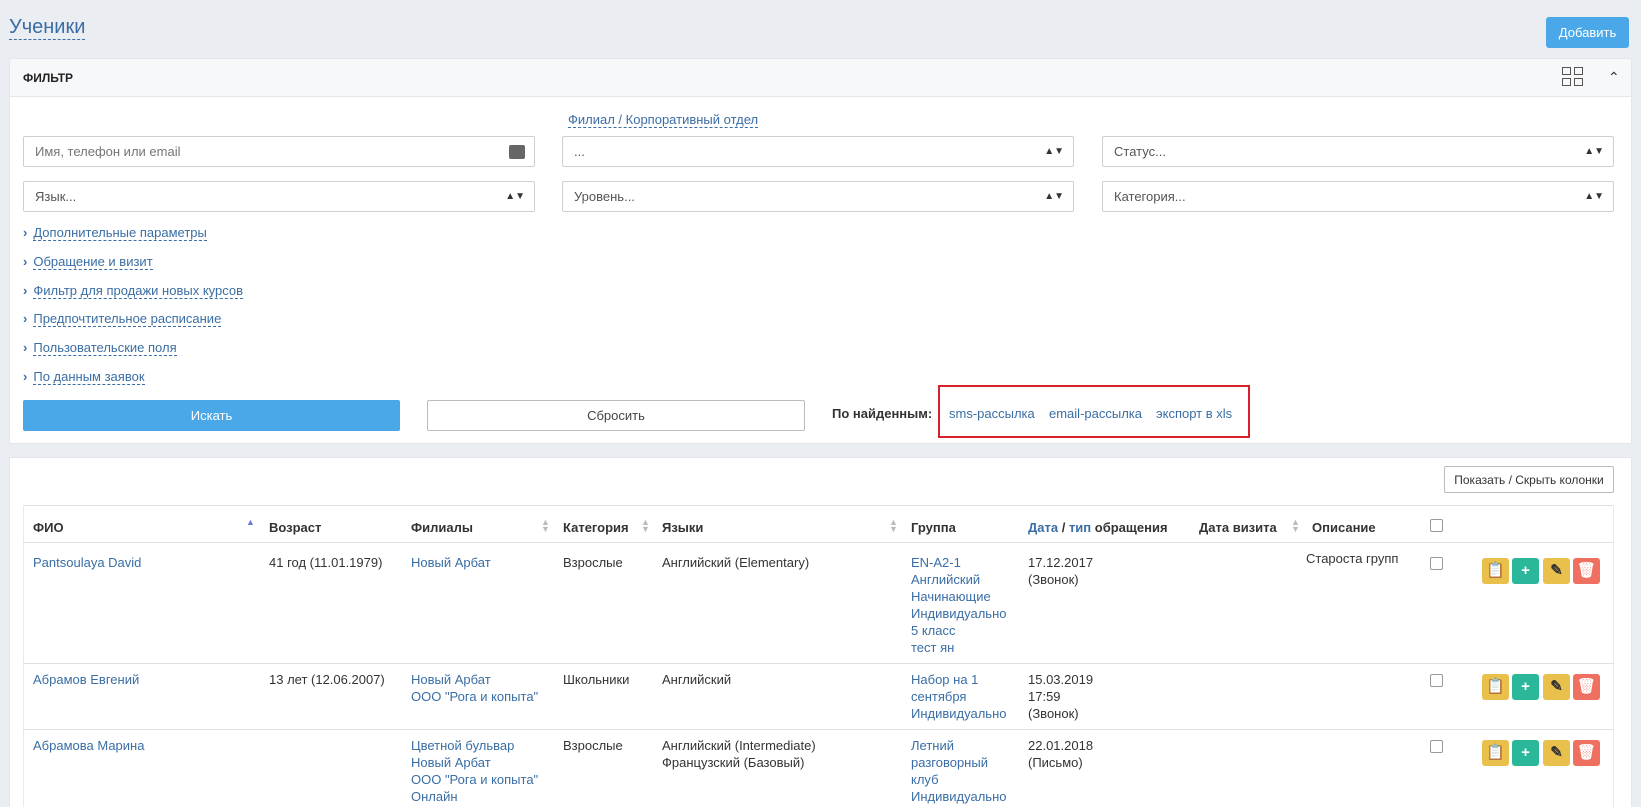  I want to click on expander-custom-fields: › Пользовательские поля, so click(100, 348).